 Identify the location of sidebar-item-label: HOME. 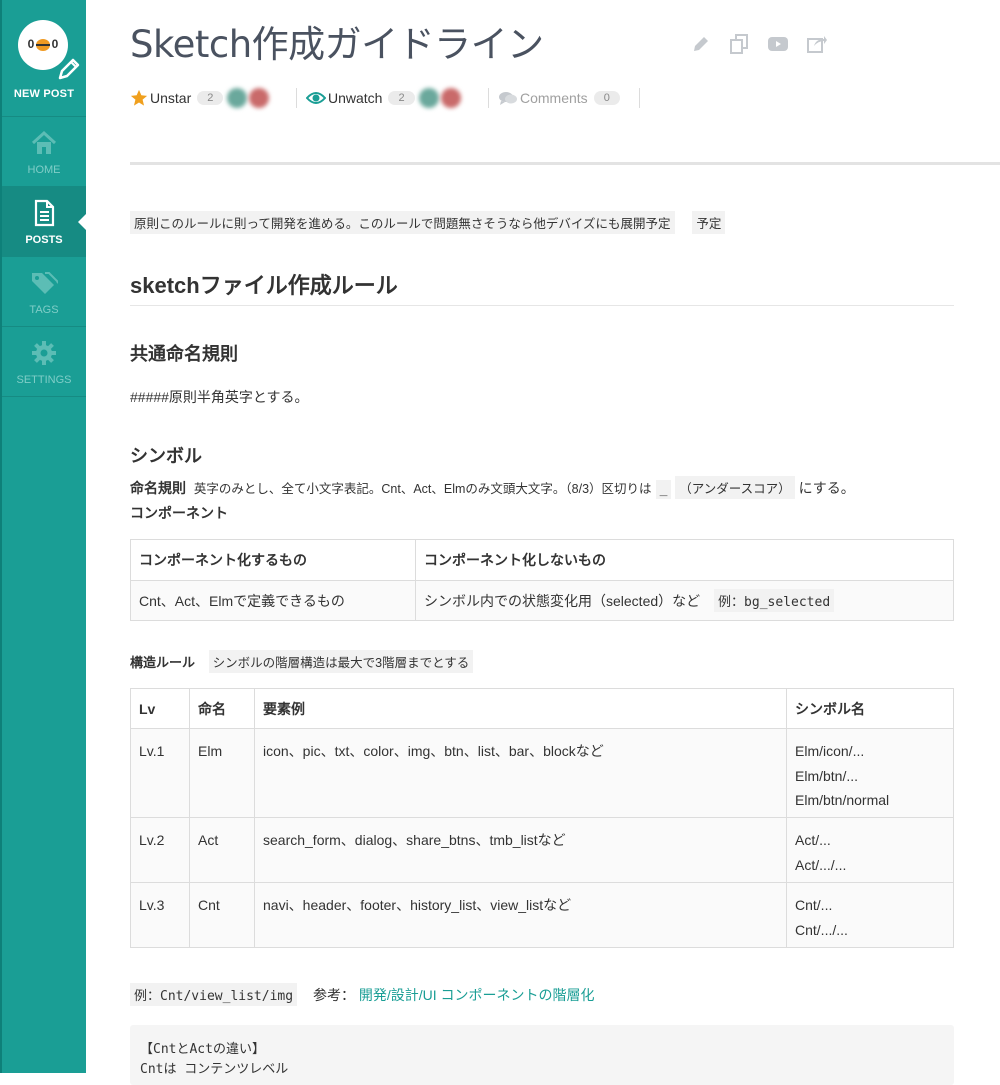
(44, 170).